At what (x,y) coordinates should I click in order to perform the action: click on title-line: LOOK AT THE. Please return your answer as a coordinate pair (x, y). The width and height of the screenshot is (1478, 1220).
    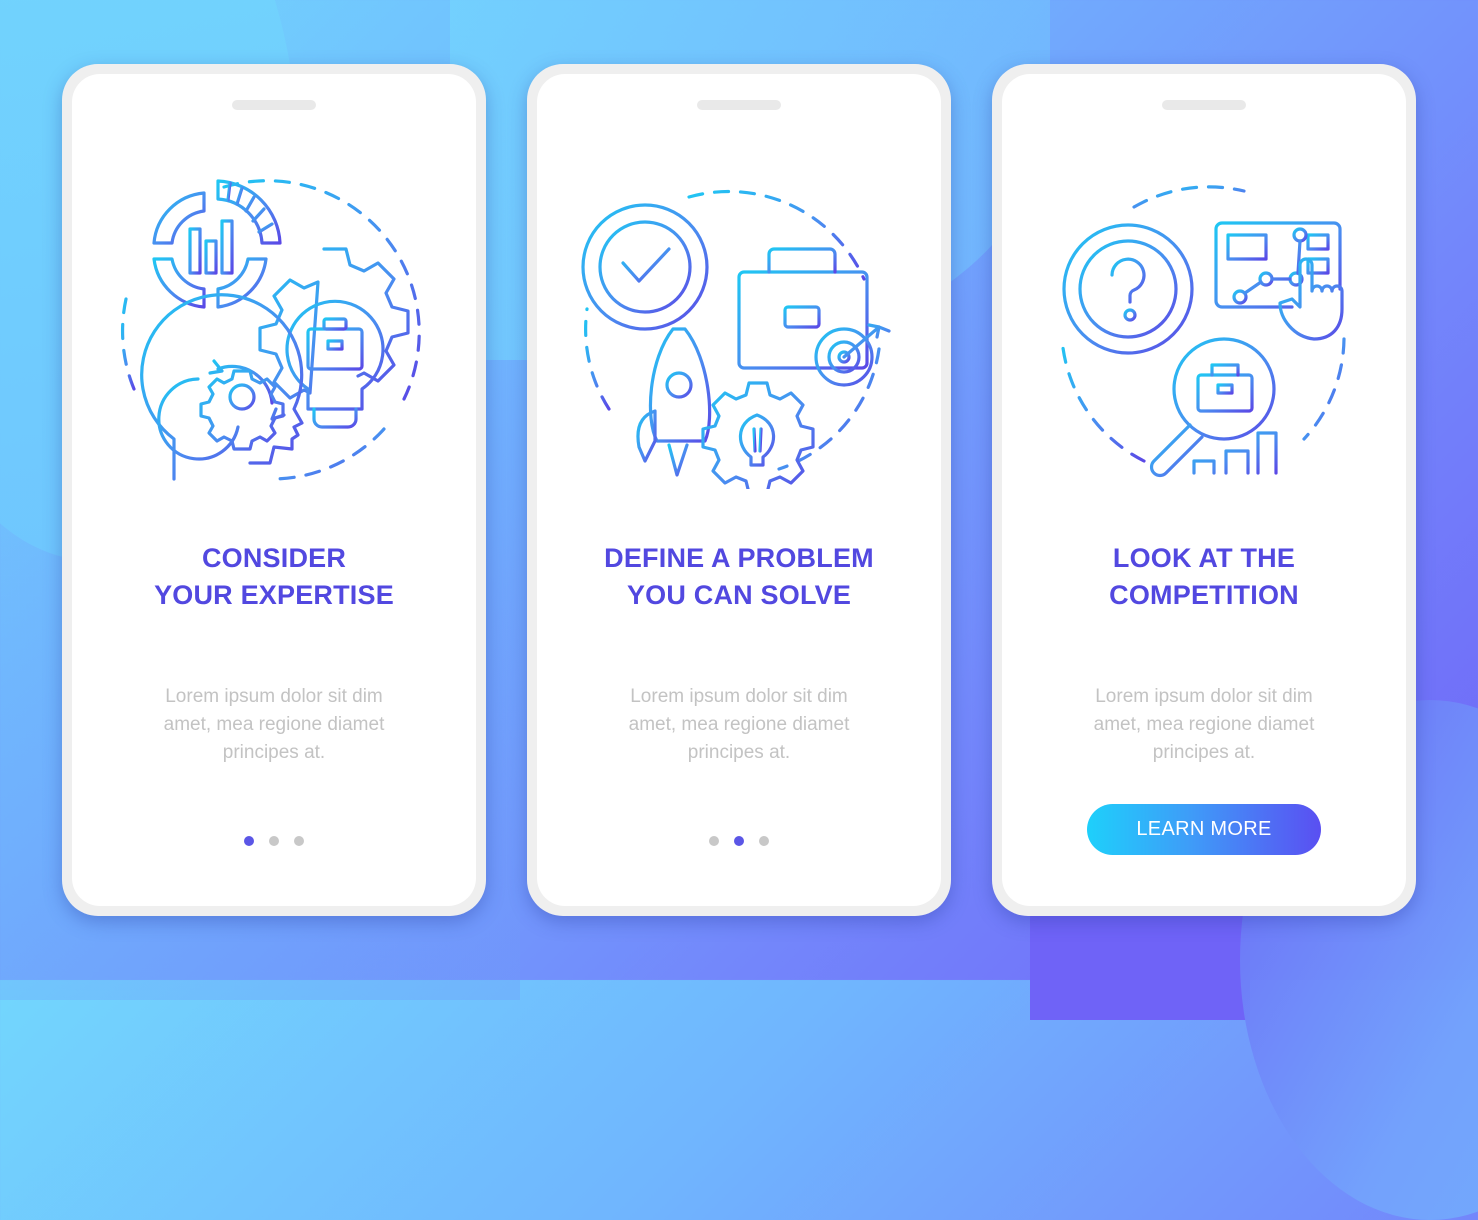
    Looking at the image, I should click on (1204, 558).